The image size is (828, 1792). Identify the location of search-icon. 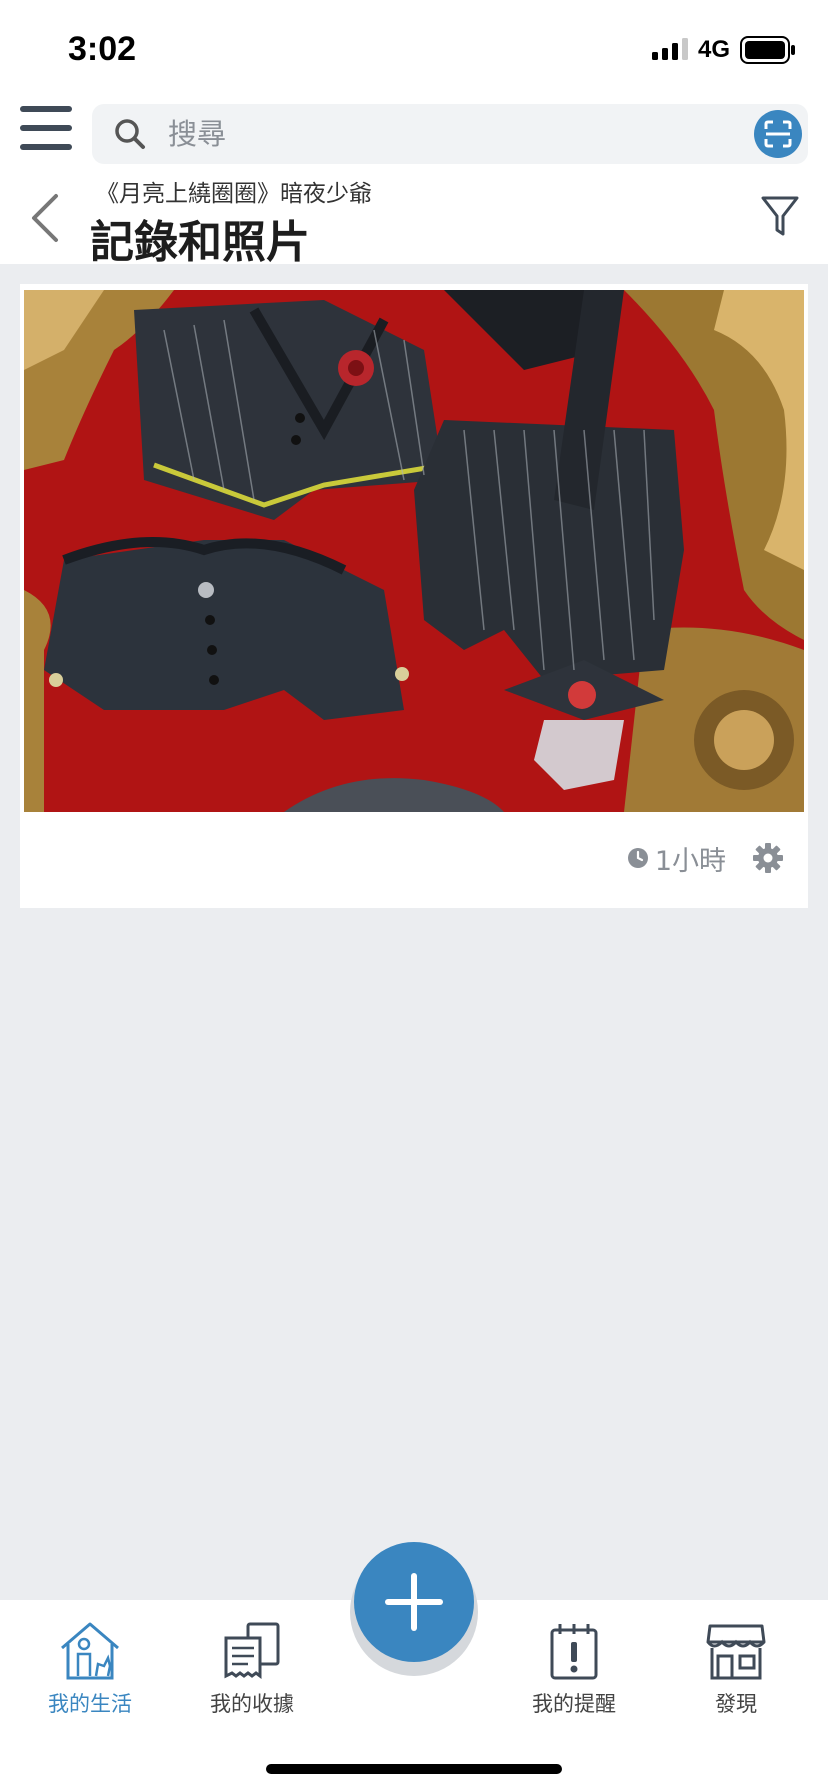
(130, 134).